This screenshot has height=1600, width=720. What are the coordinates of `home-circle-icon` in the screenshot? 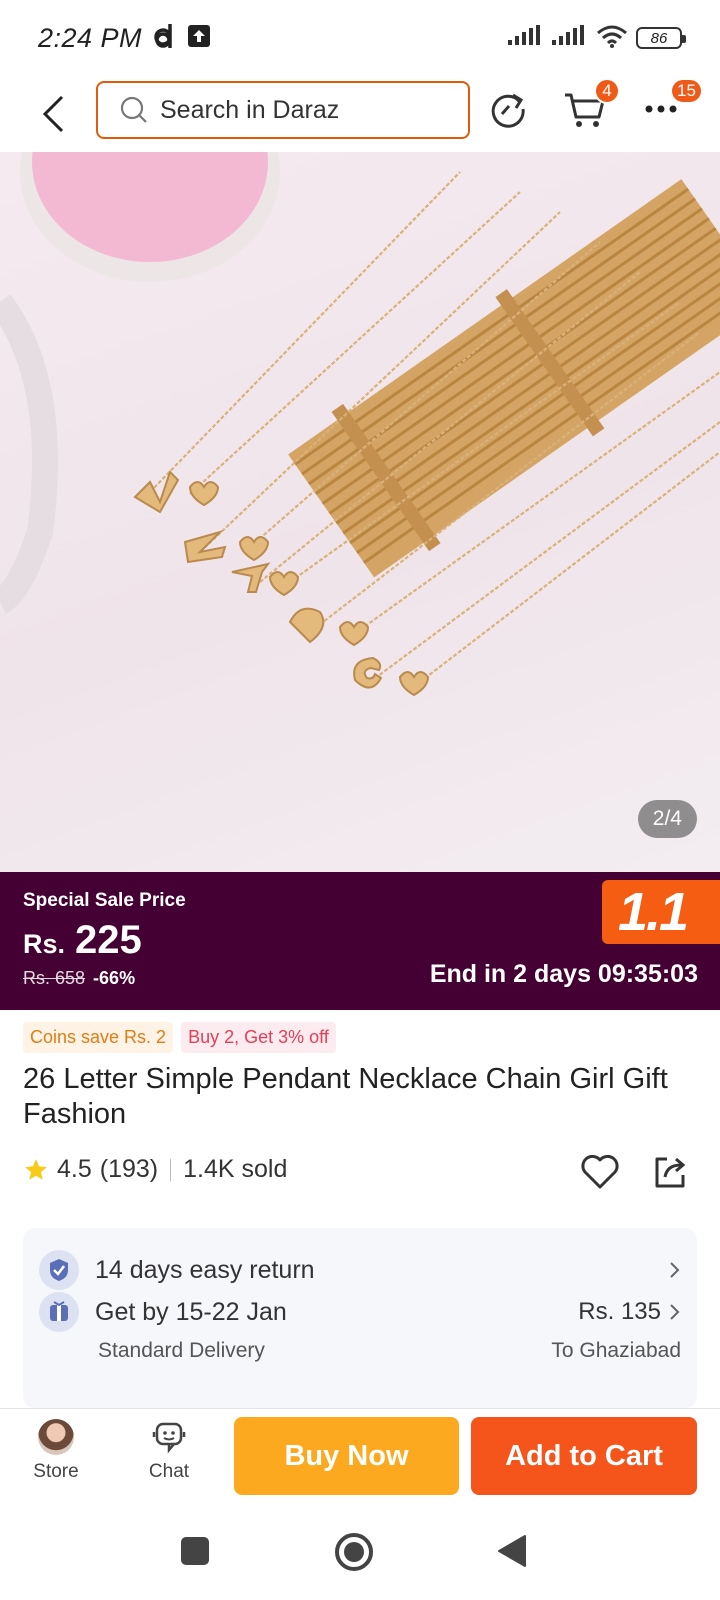 It's located at (354, 1552).